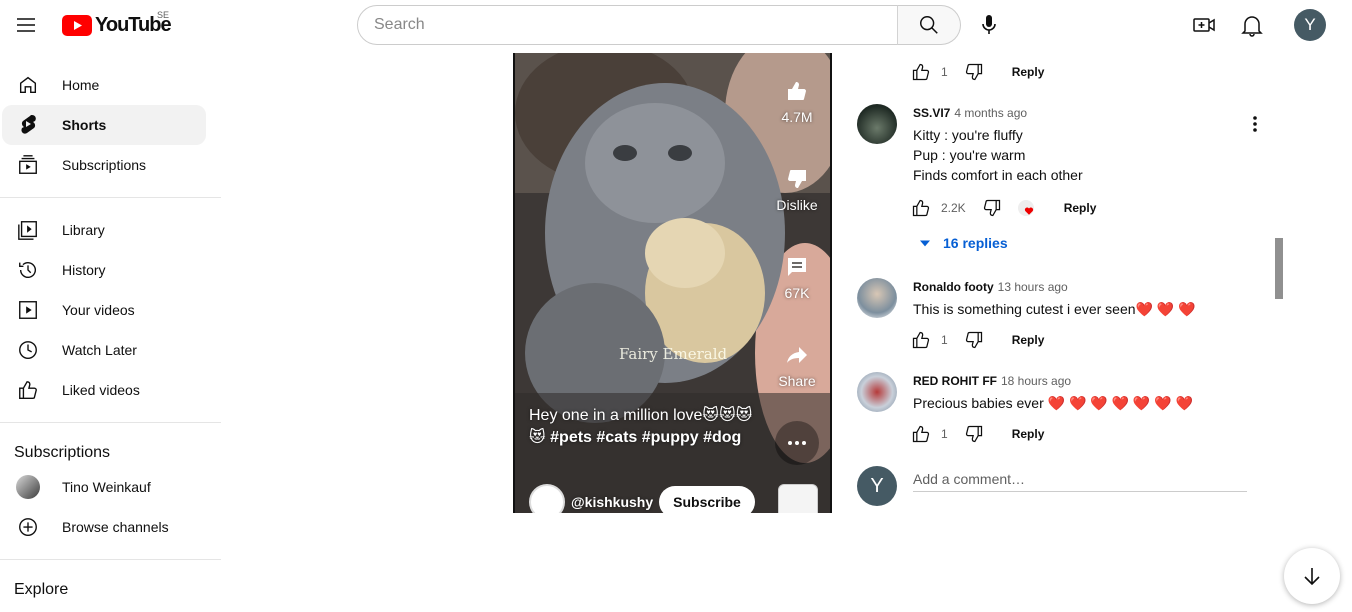  Describe the element at coordinates (28, 125) in the screenshot. I see `shorts-icon` at that location.